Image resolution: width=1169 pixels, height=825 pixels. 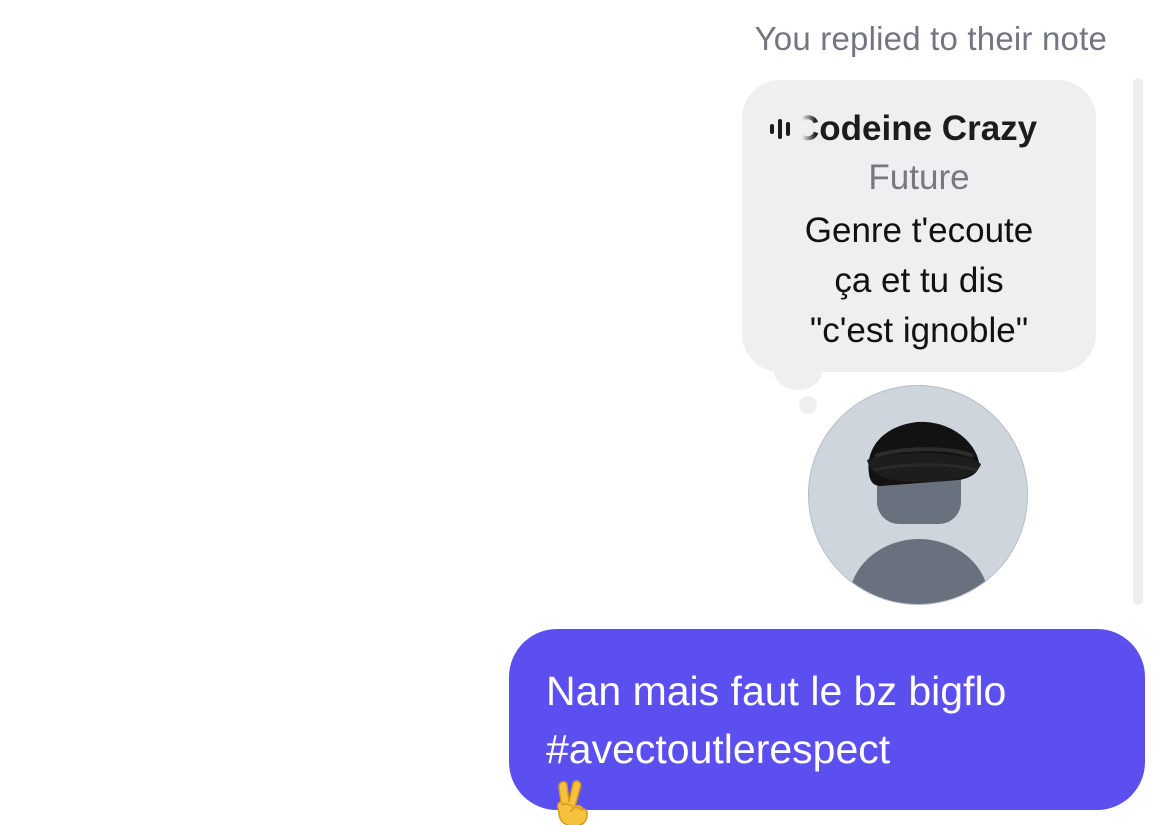 What do you see at coordinates (919, 177) in the screenshot?
I see `song-artist: Future` at bounding box center [919, 177].